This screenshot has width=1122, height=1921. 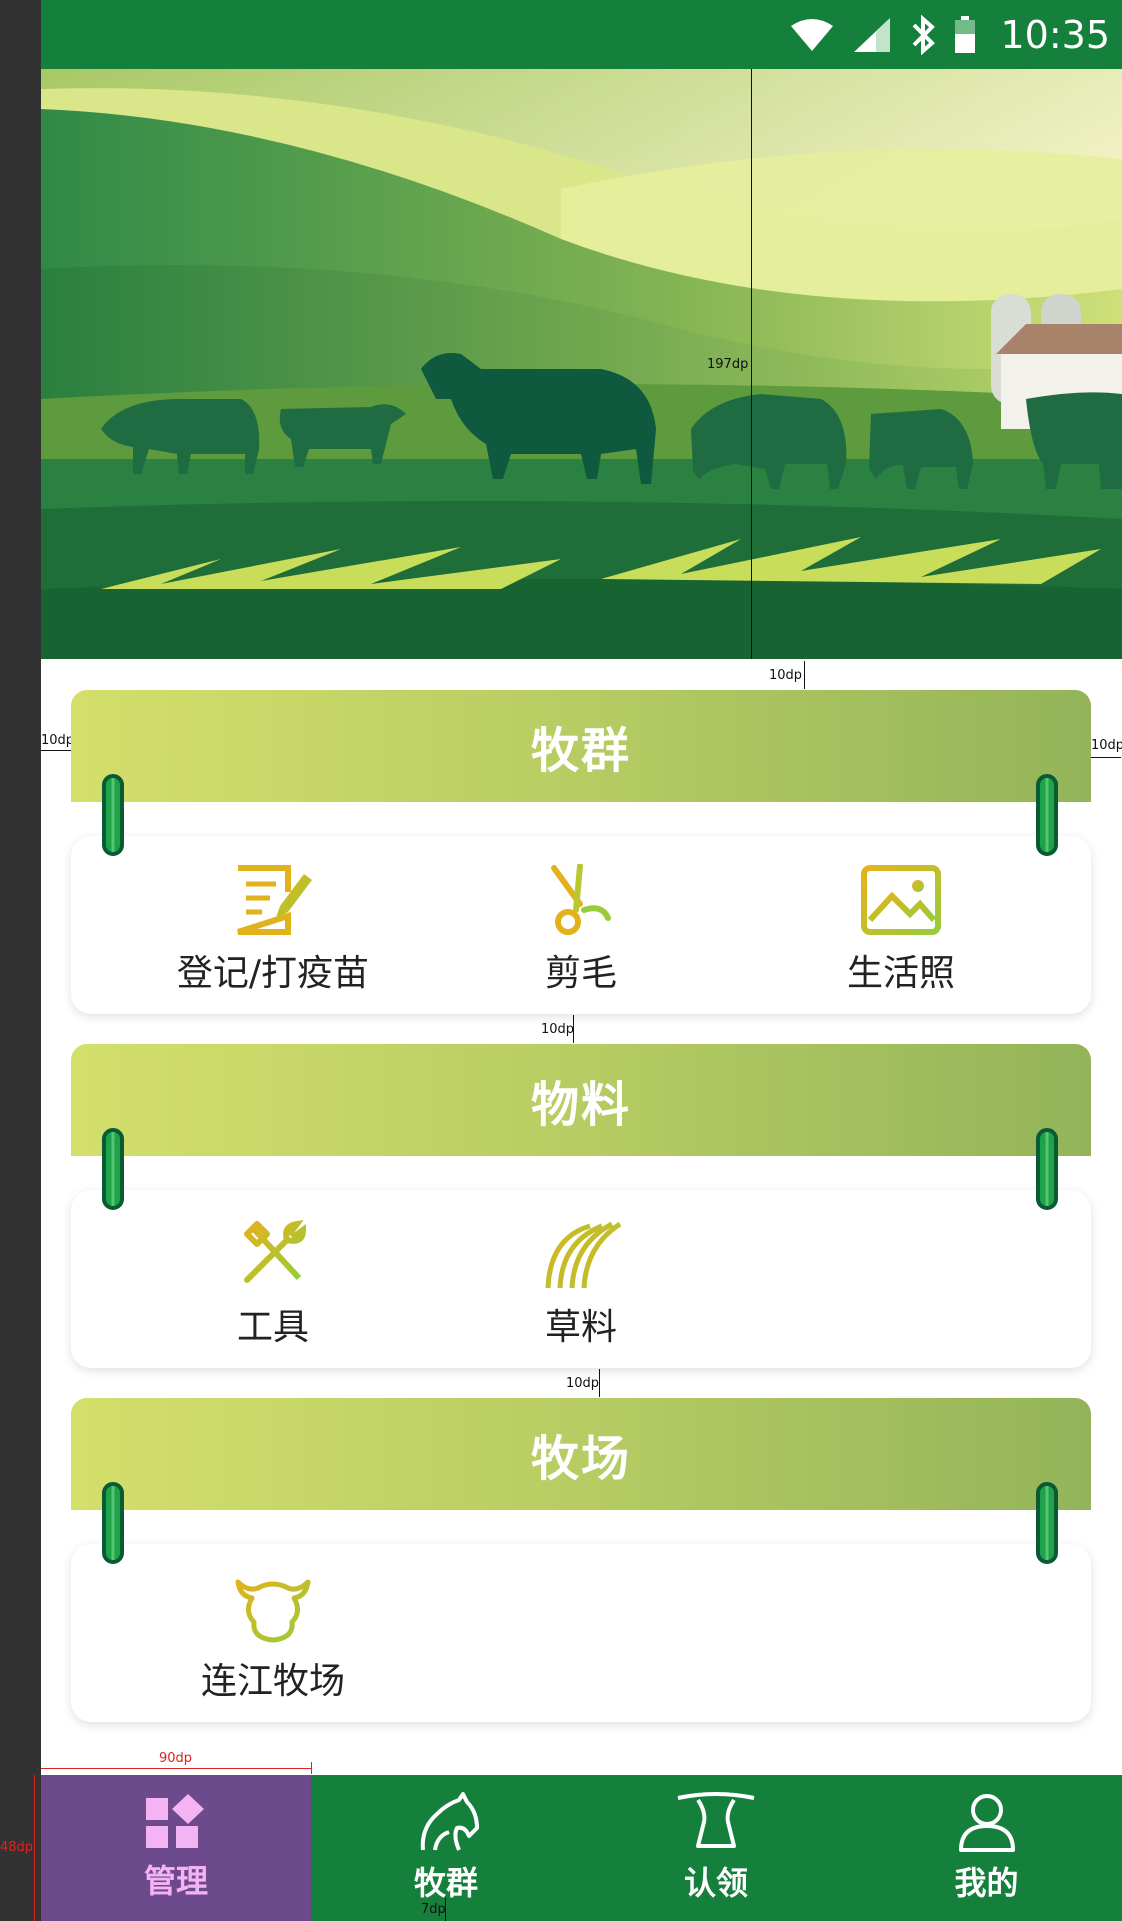 I want to click on item-label: 生活照, so click(x=900, y=973).